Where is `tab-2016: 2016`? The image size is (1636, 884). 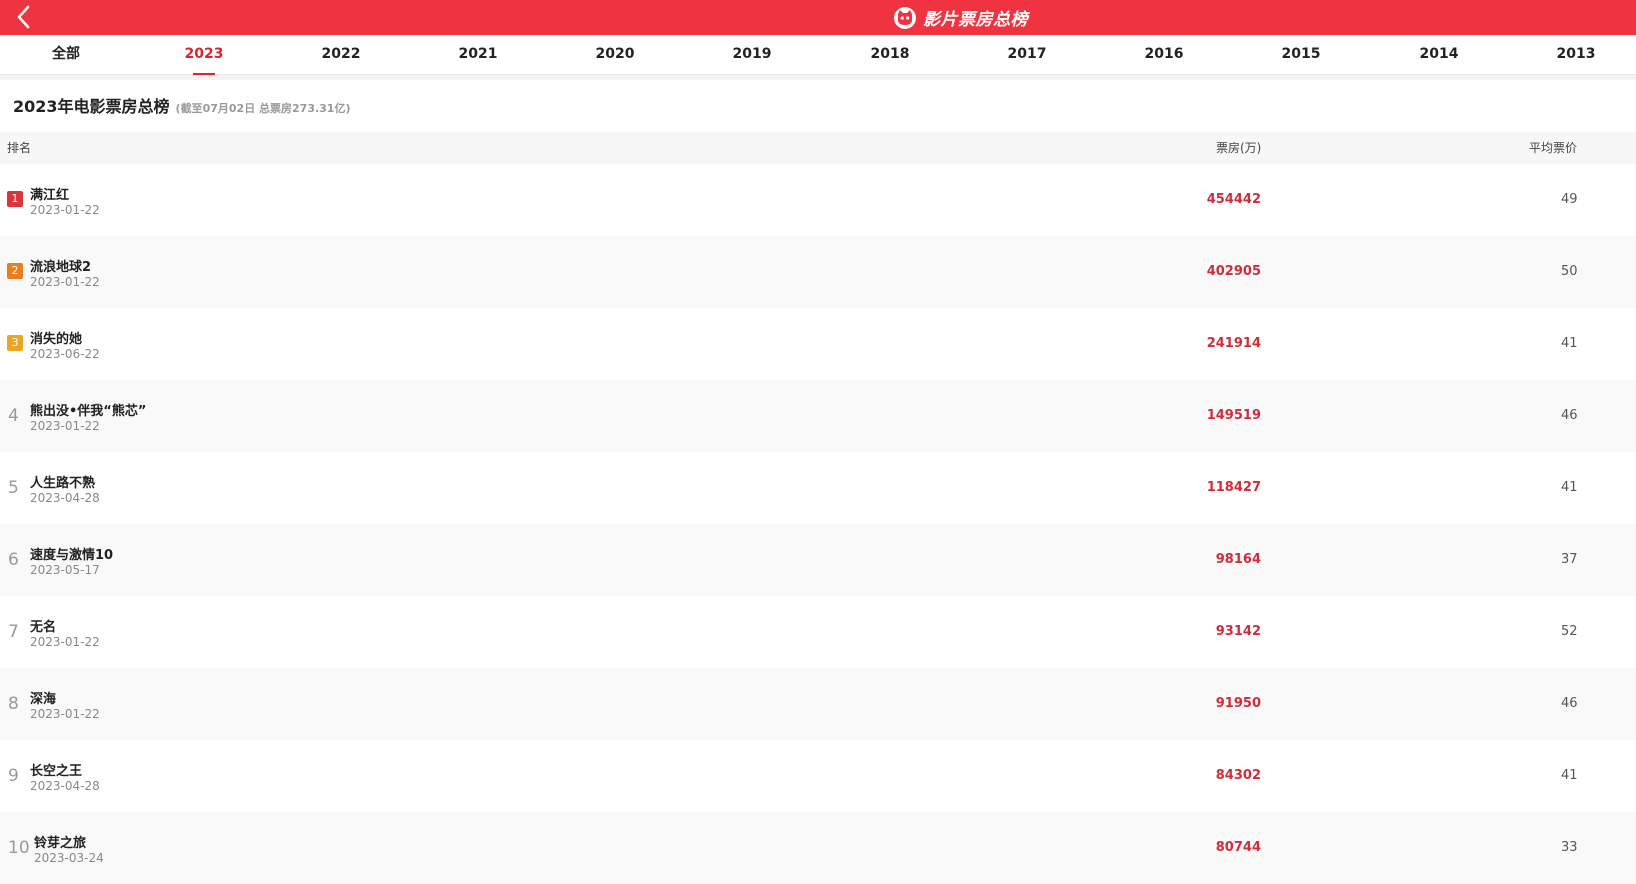 tab-2016: 2016 is located at coordinates (1164, 54).